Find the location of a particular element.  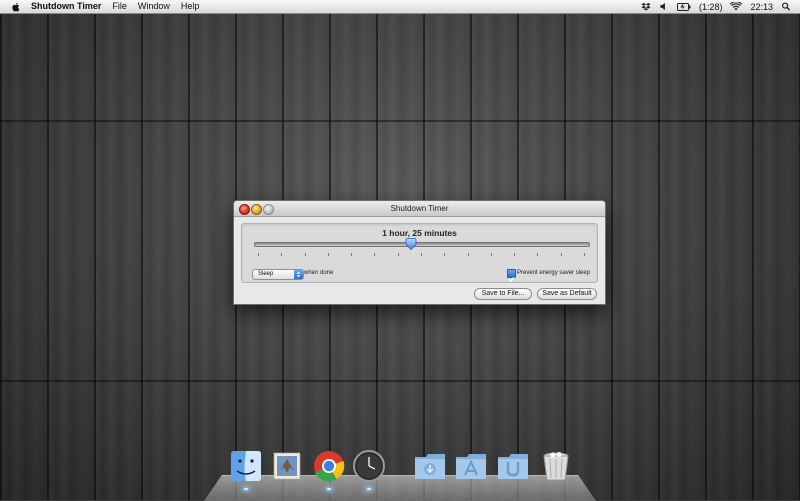

status-area: (1:28) 22:13 is located at coordinates (716, 6).